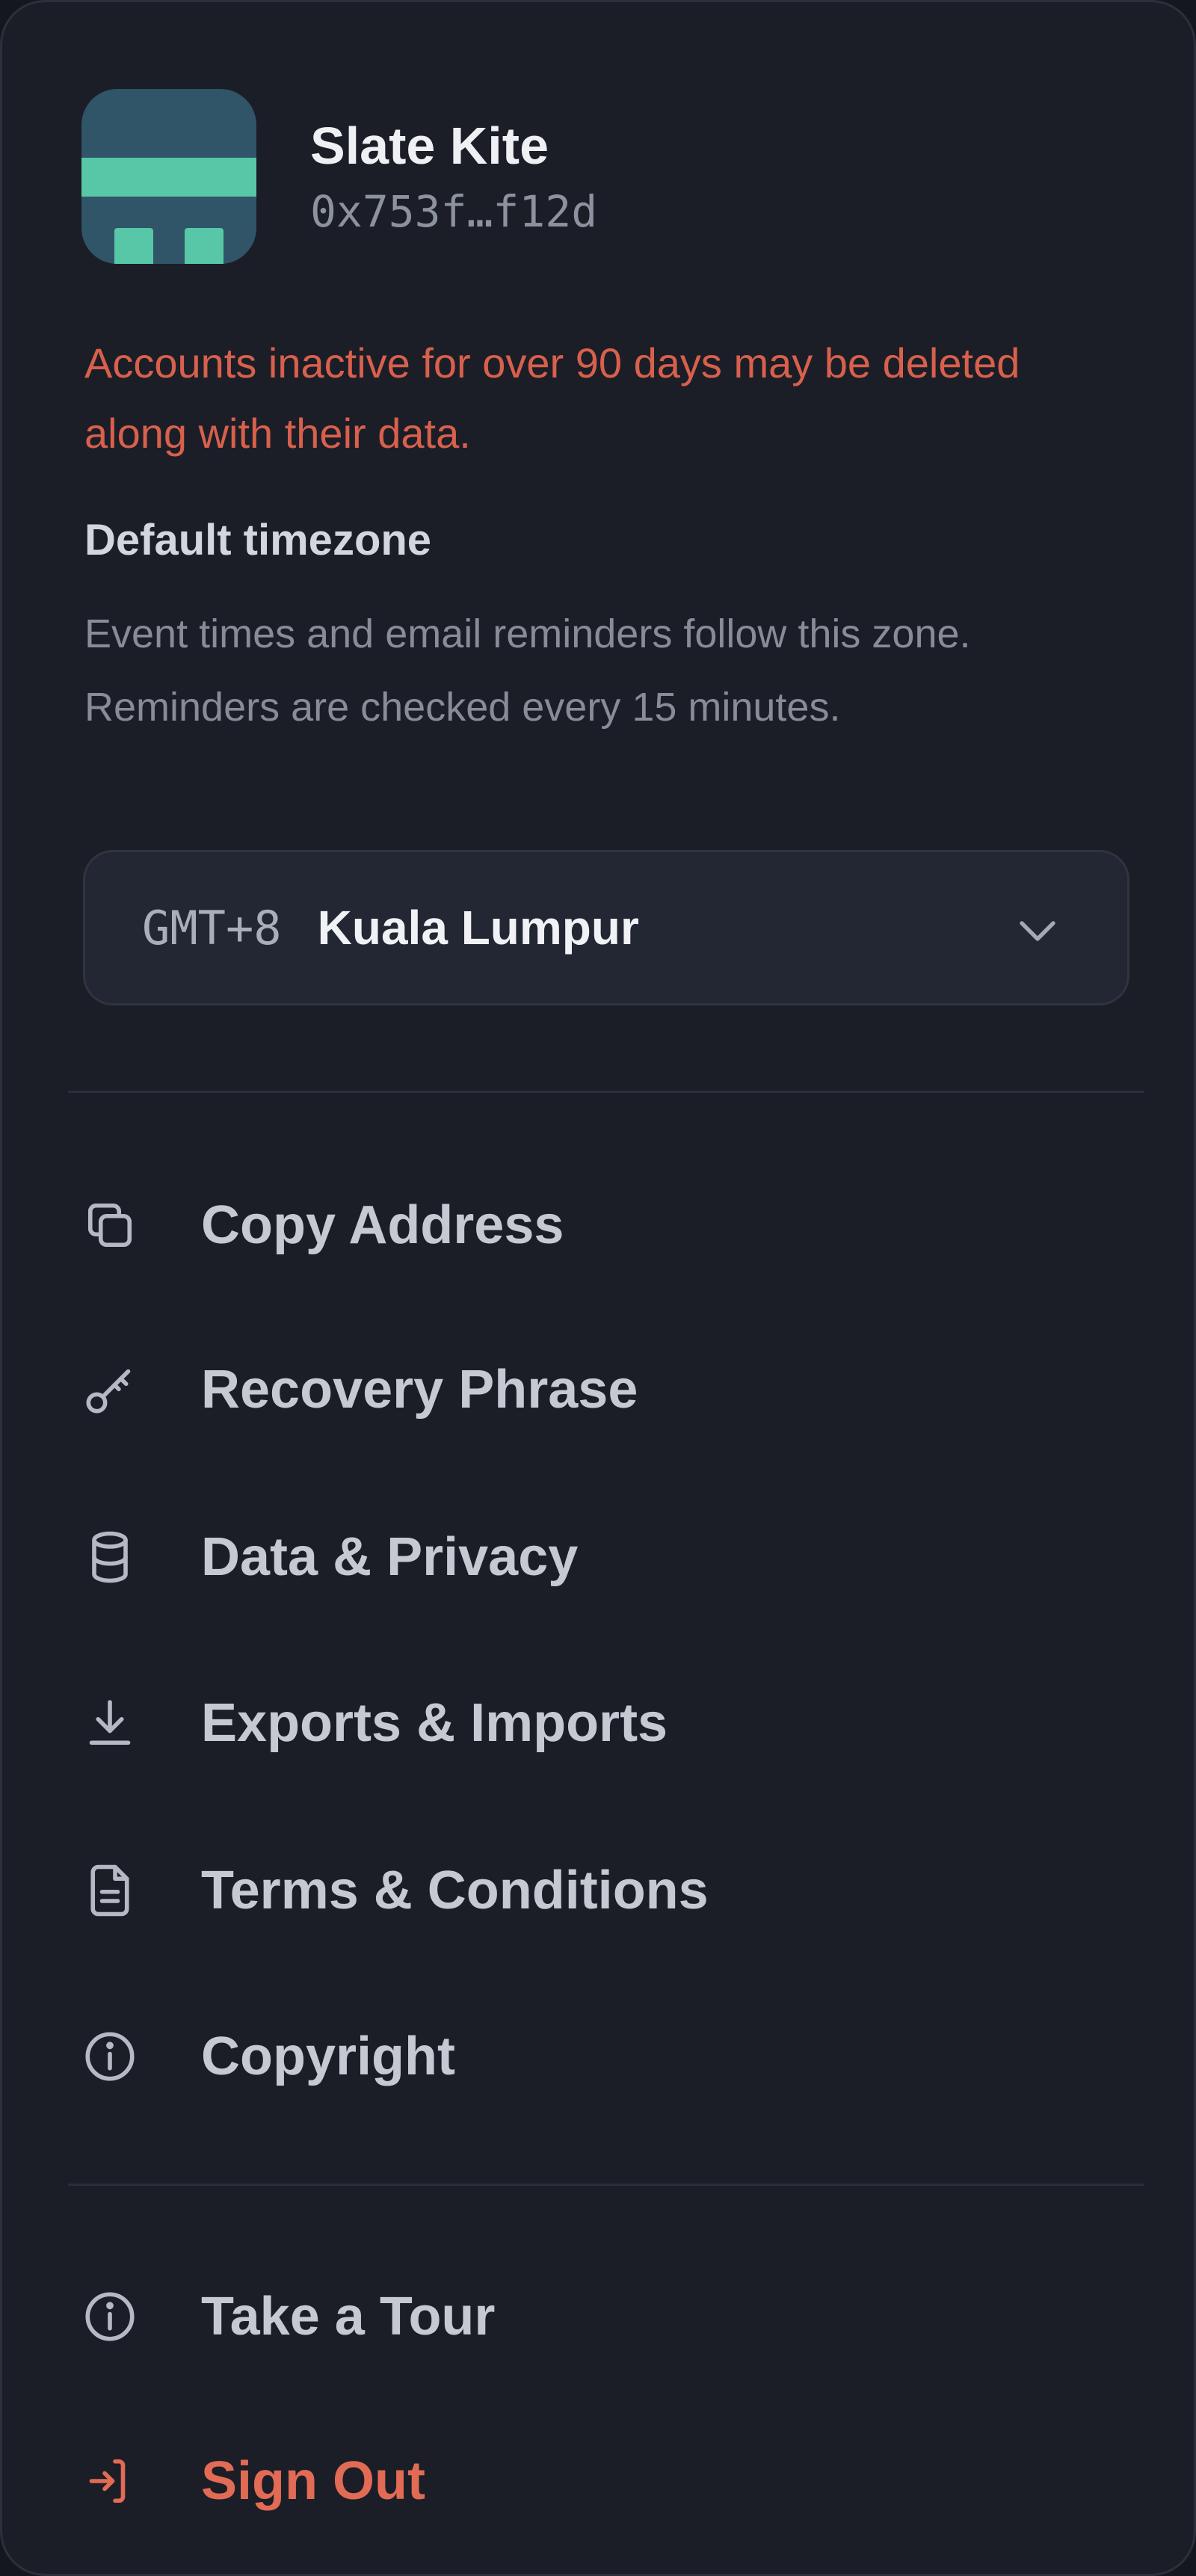  What do you see at coordinates (212, 927) in the screenshot?
I see `timezone-offset: GMT+8` at bounding box center [212, 927].